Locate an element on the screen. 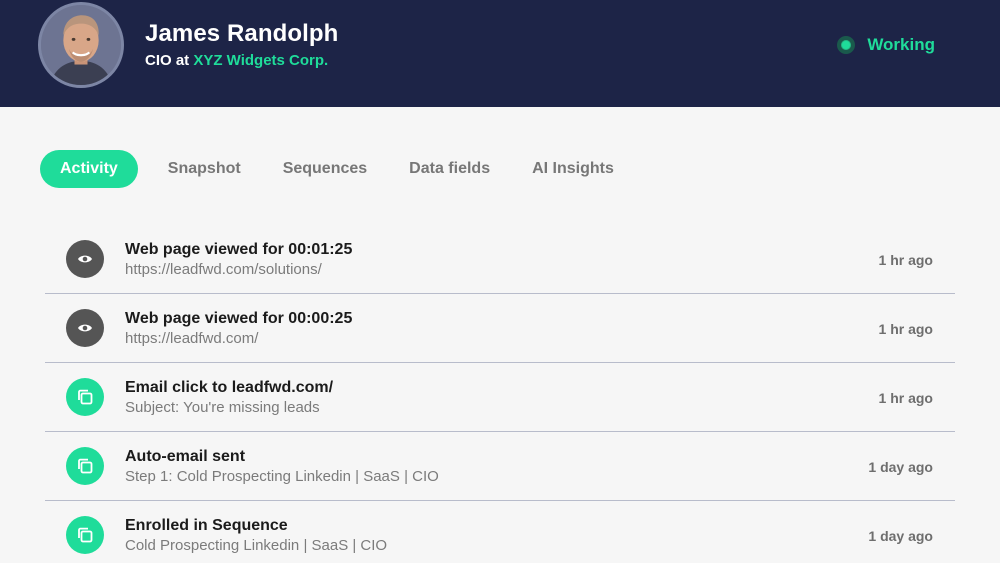 The image size is (1000, 563). status-label: Working is located at coordinates (901, 44).